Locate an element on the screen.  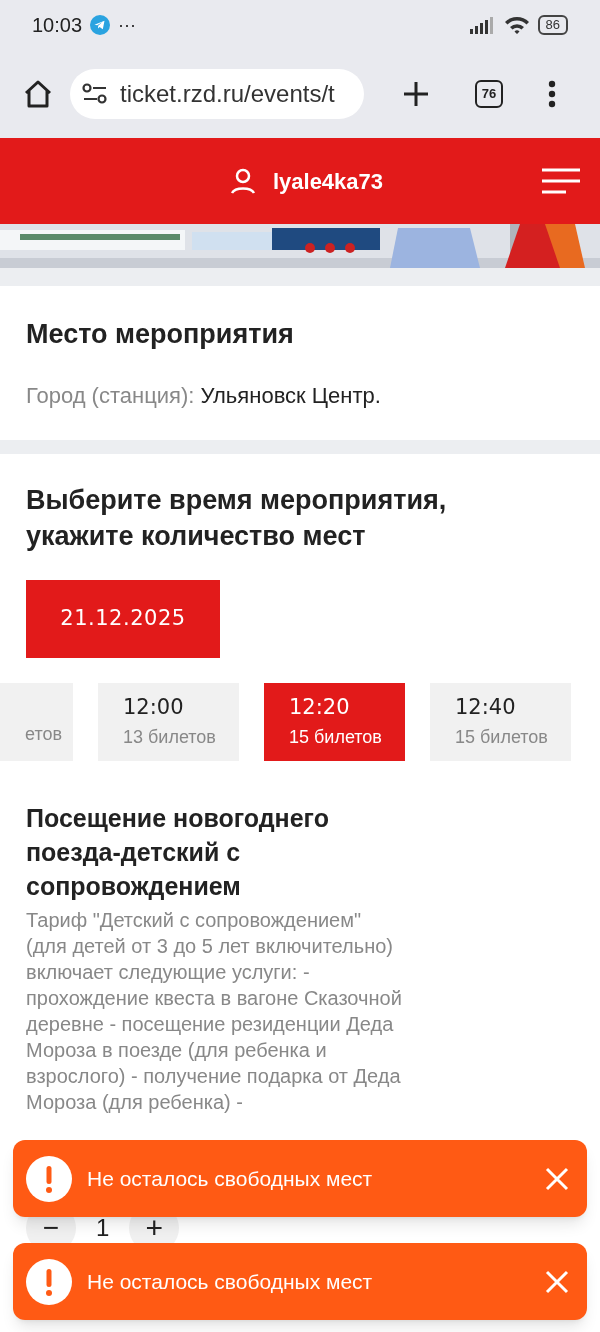
address-bar: ticket.rzd.ru/events/t is located at coordinates (217, 94).